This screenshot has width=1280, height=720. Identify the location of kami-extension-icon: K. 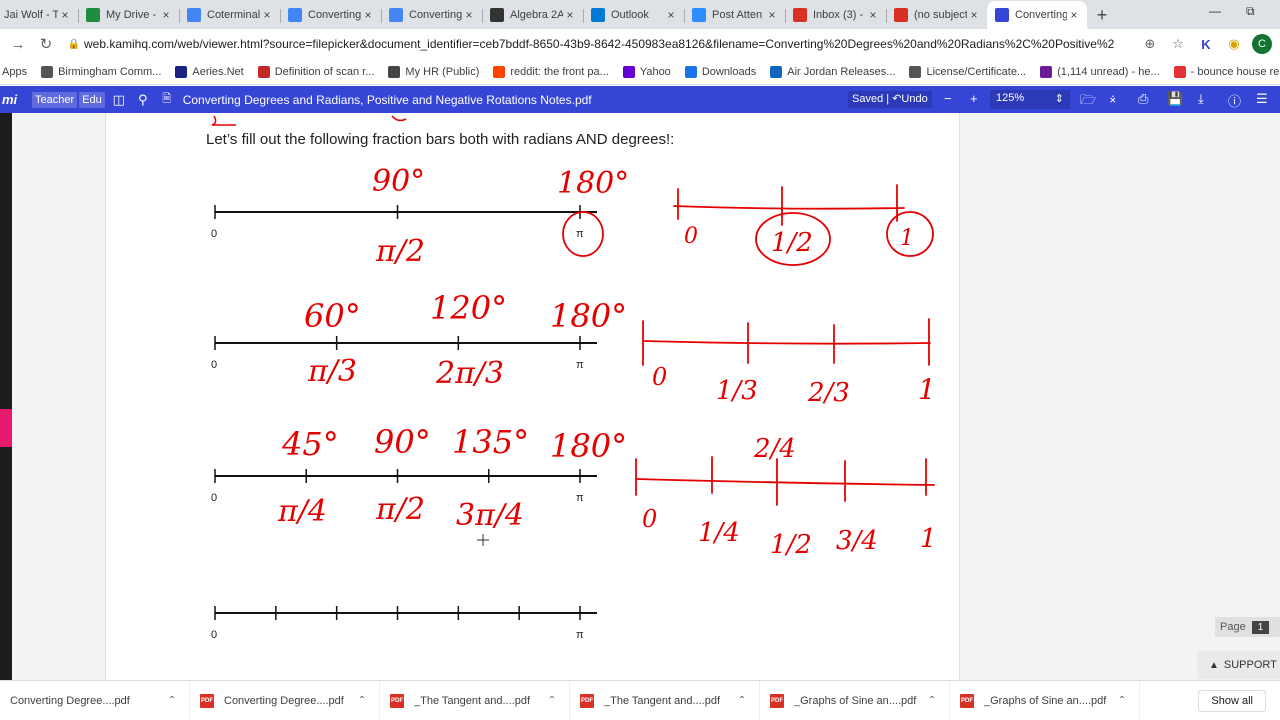
(1206, 44).